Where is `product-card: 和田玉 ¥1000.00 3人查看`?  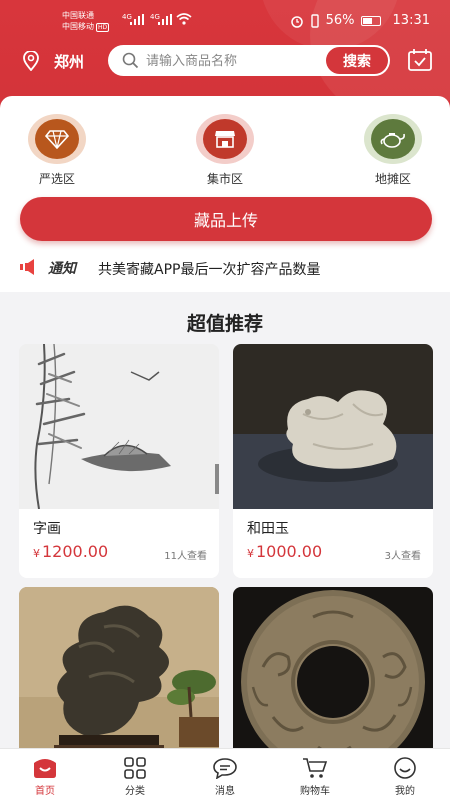 product-card: 和田玉 ¥1000.00 3人查看 is located at coordinates (333, 461).